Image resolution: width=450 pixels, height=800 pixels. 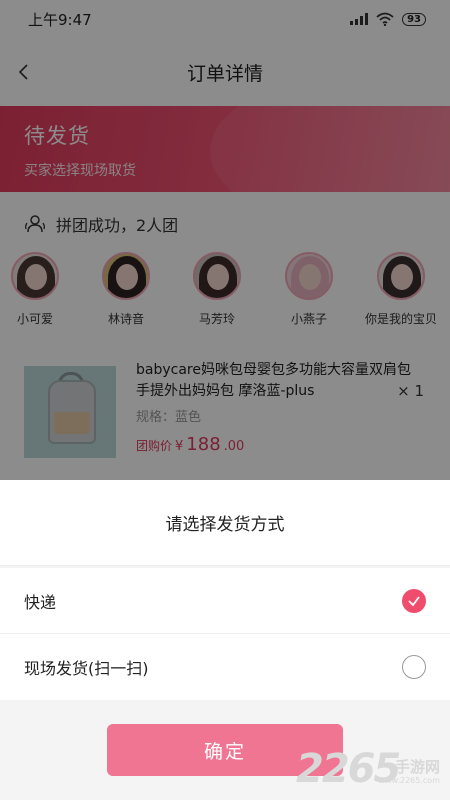 I want to click on site-watermark: 2265 手游网 www.2265.com, so click(x=370, y=769).